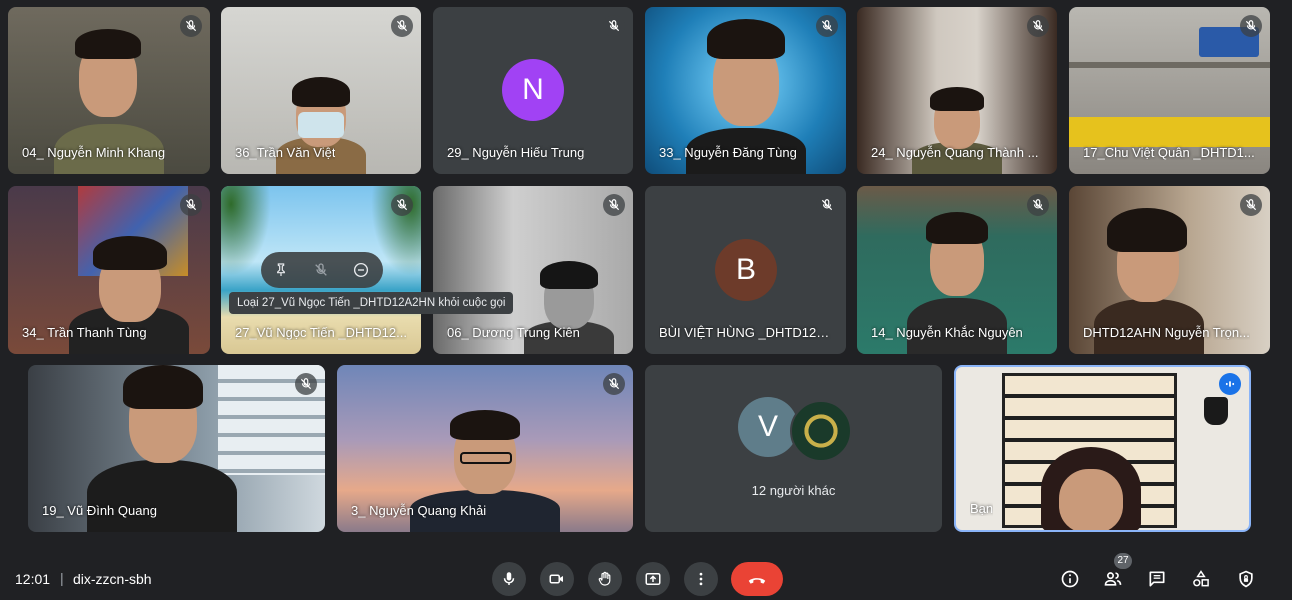 The image size is (1292, 600). I want to click on participant-tile: 14_ Nguyễn Khắc Nguyên, so click(957, 270).